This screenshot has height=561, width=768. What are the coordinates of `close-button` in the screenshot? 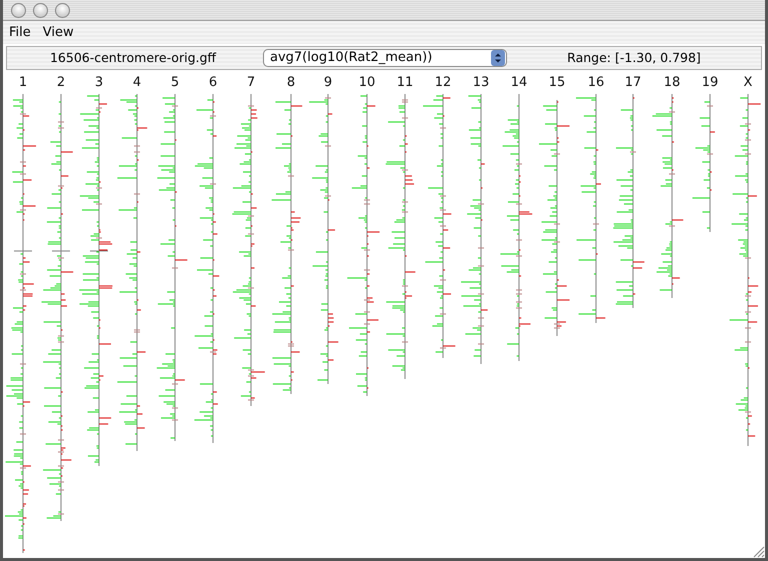 It's located at (18, 10).